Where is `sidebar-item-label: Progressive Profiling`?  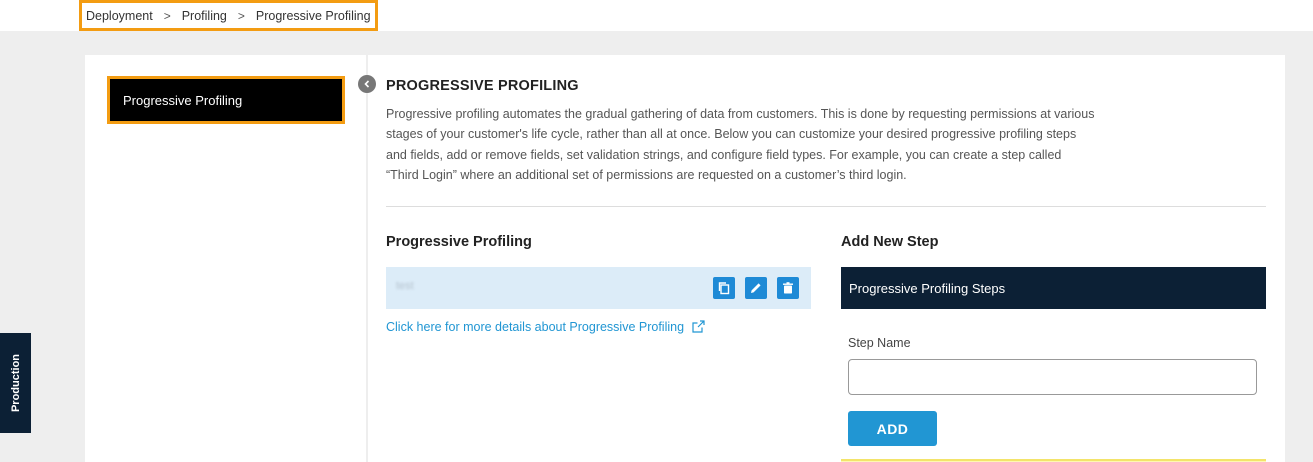 sidebar-item-label: Progressive Profiling is located at coordinates (183, 100).